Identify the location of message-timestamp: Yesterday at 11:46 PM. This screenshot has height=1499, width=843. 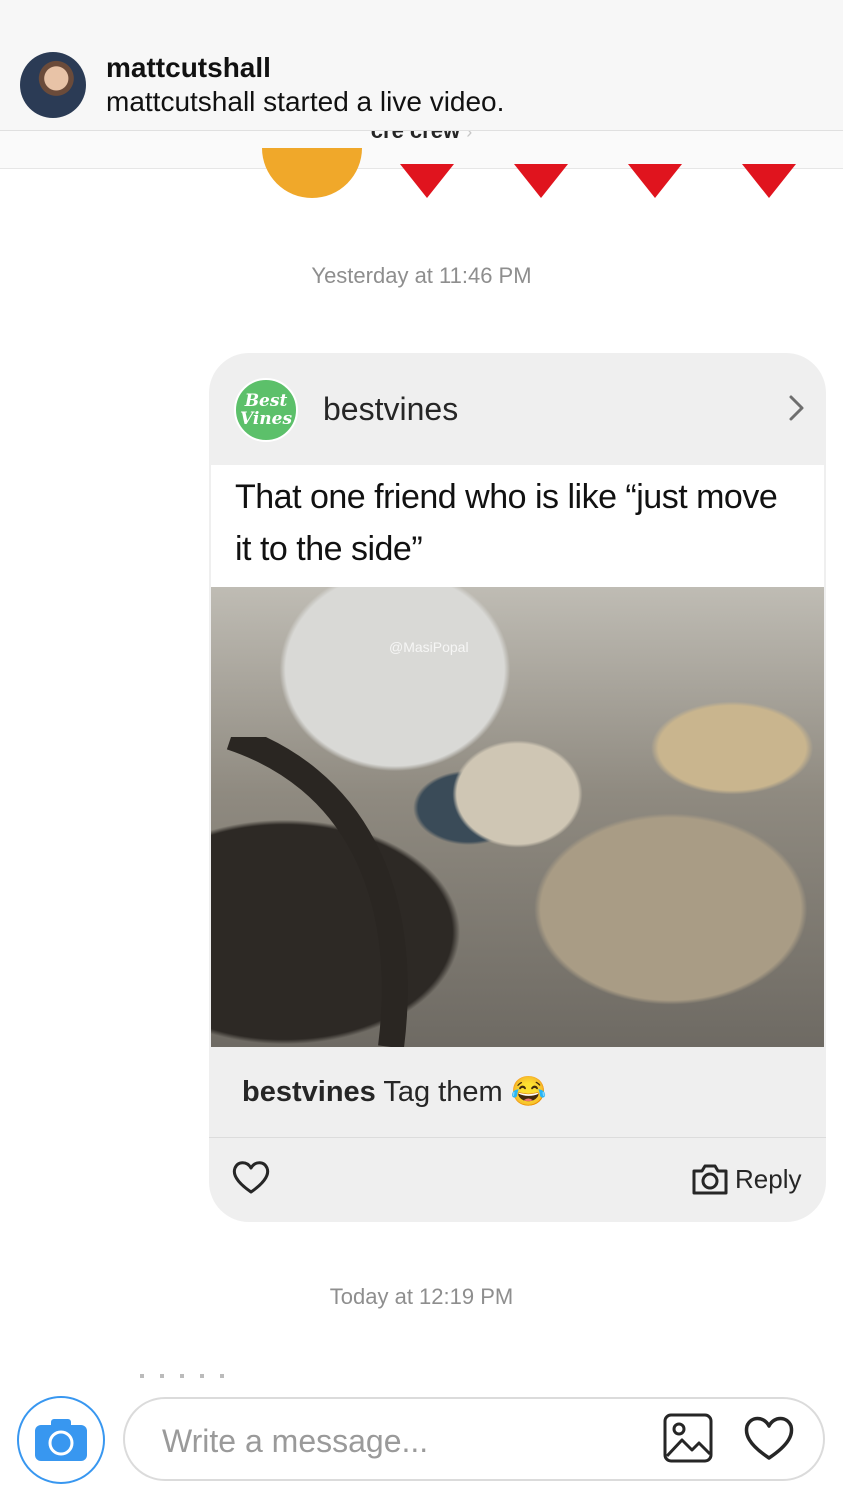
(421, 275).